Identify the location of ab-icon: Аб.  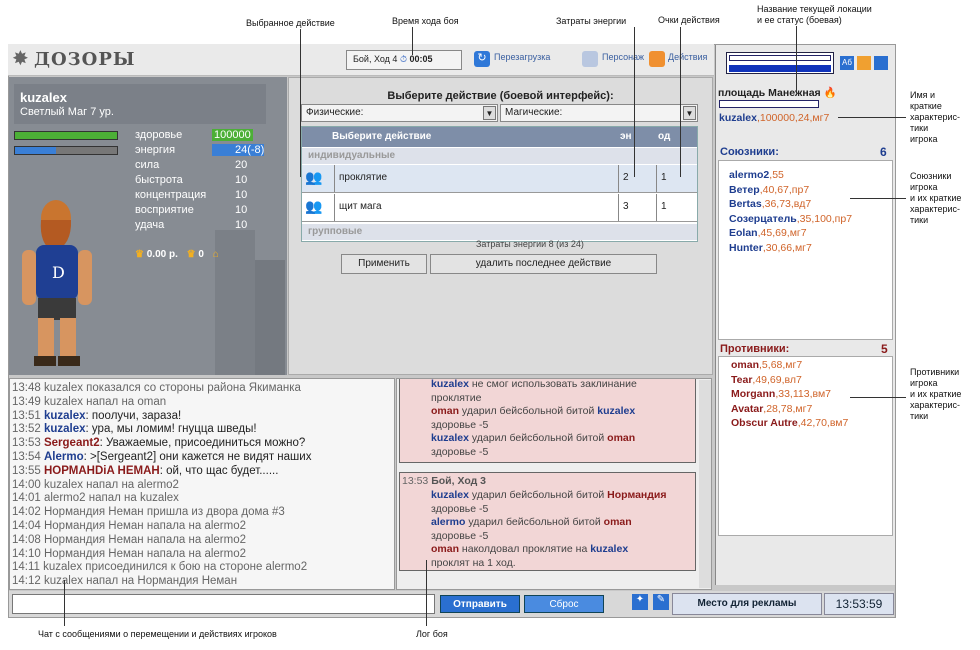
(847, 63).